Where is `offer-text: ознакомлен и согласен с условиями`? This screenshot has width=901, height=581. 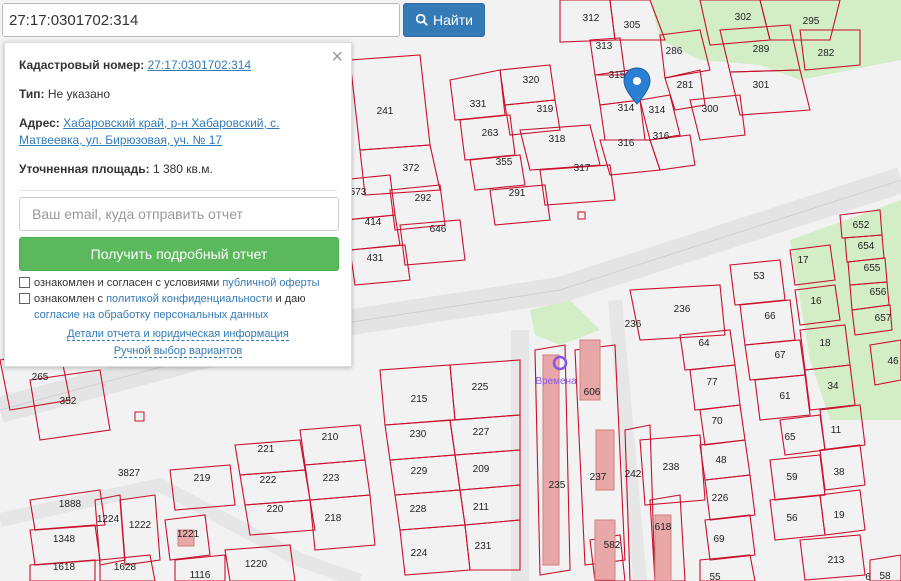
offer-text: ознакомлен и согласен с условиями is located at coordinates (127, 283).